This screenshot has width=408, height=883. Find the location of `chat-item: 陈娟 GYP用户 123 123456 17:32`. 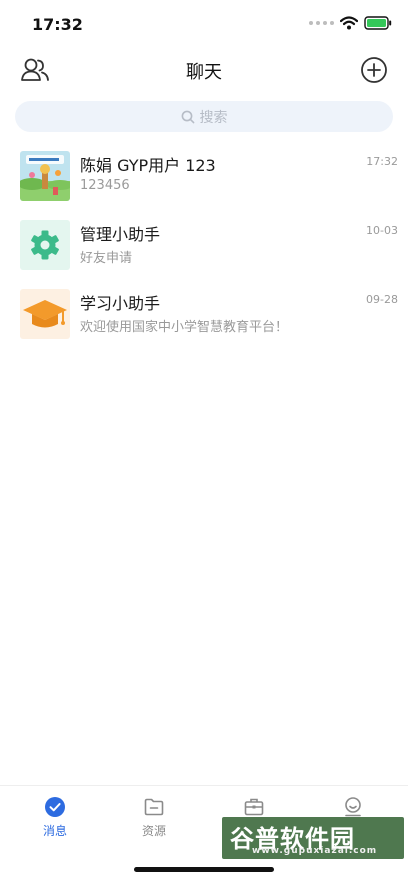

chat-item: 陈娟 GYP用户 123 123456 17:32 is located at coordinates (204, 174).